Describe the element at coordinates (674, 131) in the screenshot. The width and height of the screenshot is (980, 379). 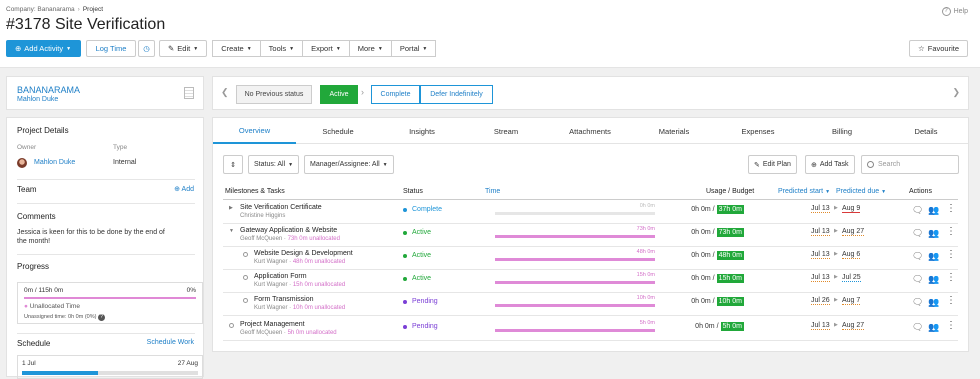
I see `tab-materials: Materials` at that location.